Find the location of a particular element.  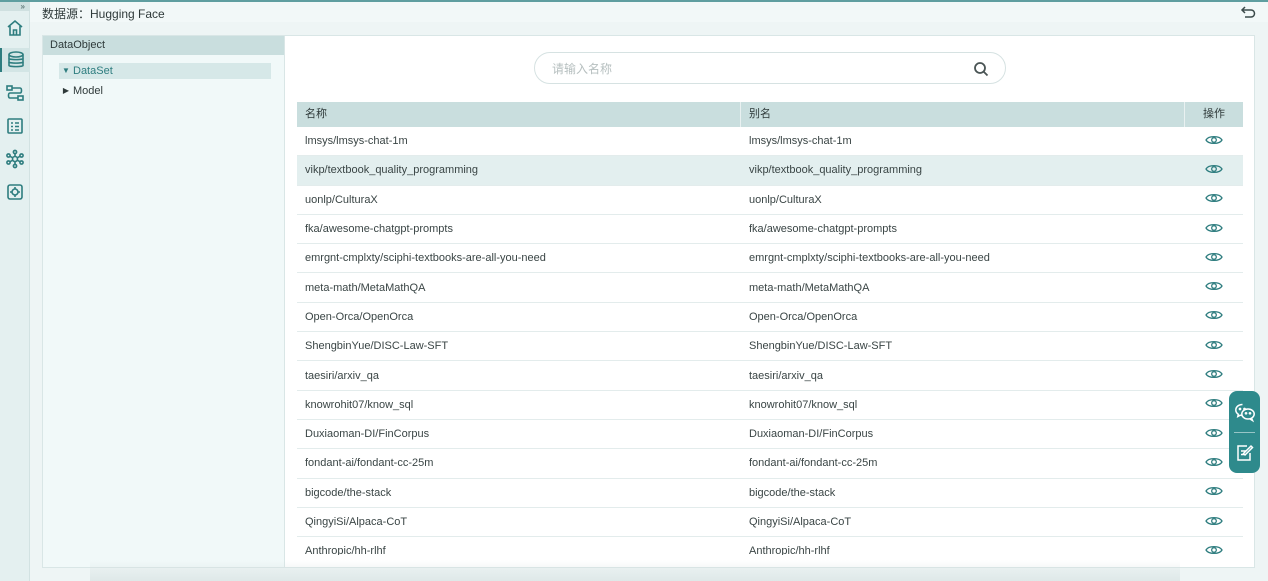

cell-alias: taesiri/arxiv_qa is located at coordinates (786, 375).